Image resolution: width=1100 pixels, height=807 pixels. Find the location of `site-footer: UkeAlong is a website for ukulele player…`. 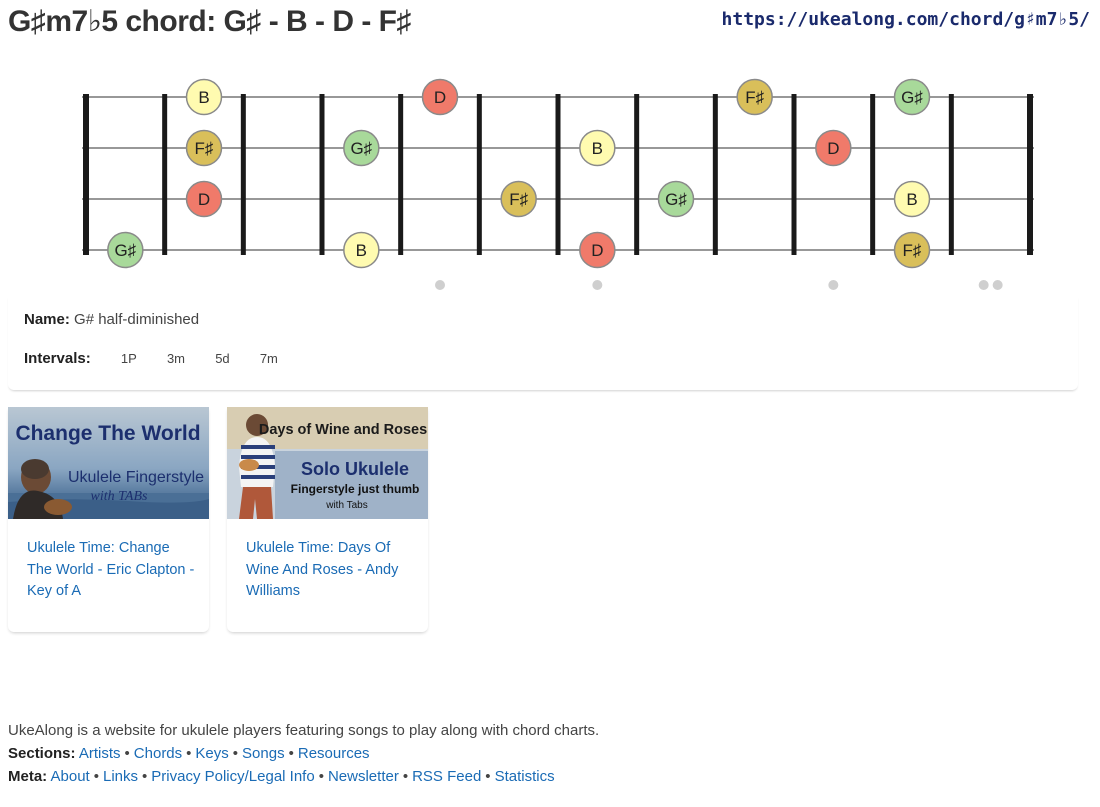

site-footer: UkeAlong is a website for ukulele player… is located at coordinates (303, 753).